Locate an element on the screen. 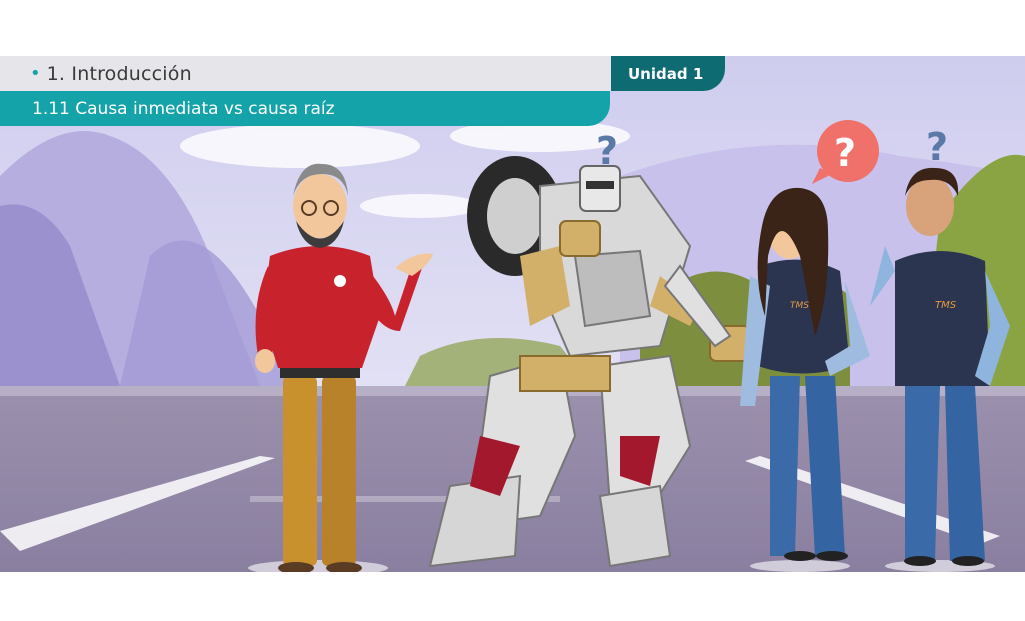 Image resolution: width=1025 pixels, height=621 pixels. unit-tab: Unidad 1 is located at coordinates (668, 73).